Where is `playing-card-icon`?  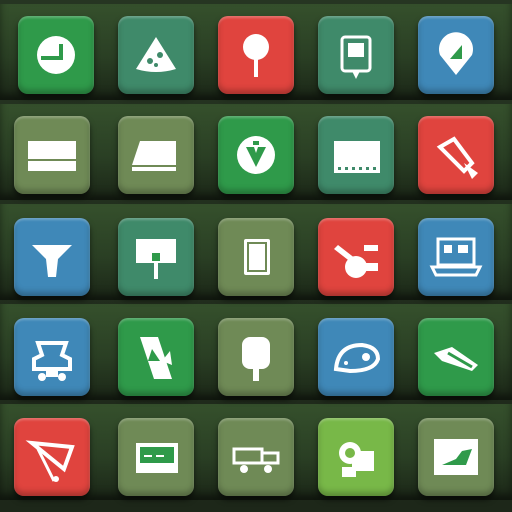
playing-card-icon is located at coordinates (156, 357).